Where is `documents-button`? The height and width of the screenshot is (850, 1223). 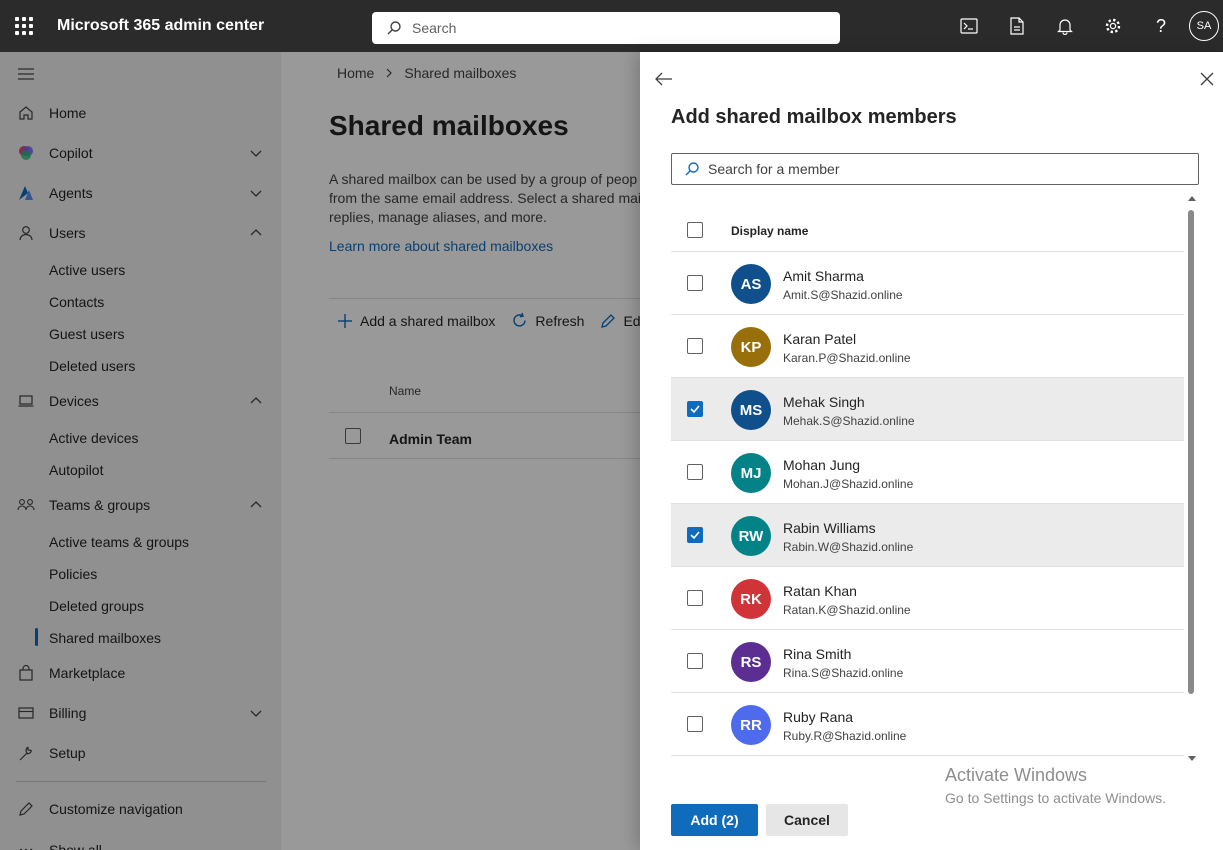 documents-button is located at coordinates (1017, 26).